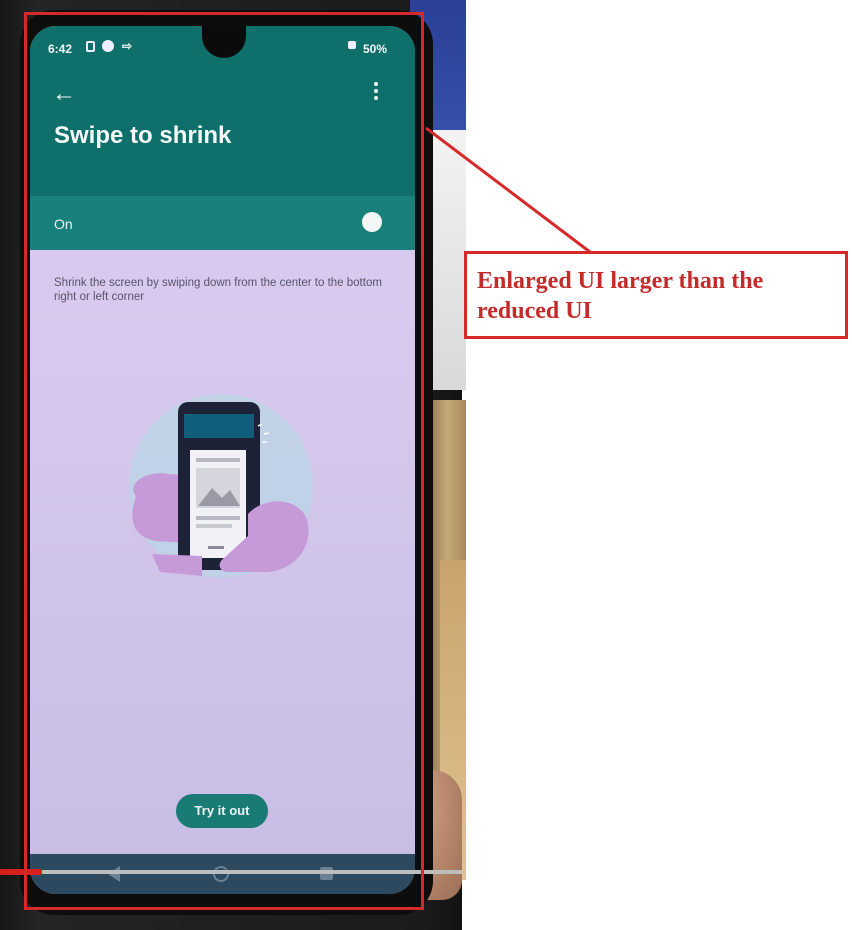  I want to click on annotation-callout: Enlarged UI larger than the reduced UI, so click(656, 295).